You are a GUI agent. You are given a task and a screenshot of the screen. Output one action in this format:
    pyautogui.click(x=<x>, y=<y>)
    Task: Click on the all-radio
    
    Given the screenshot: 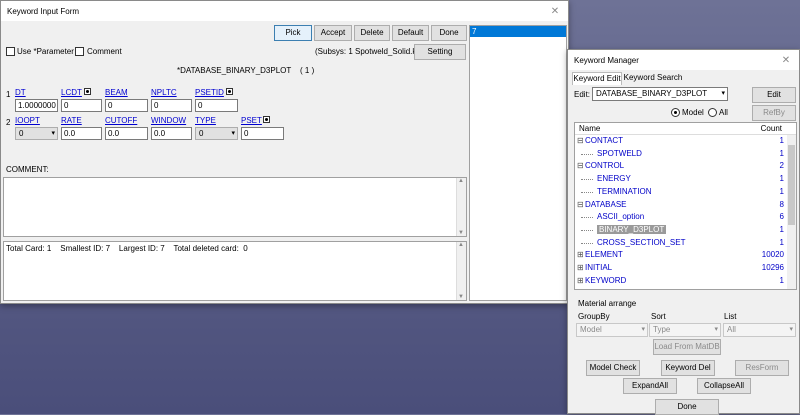 What is the action you would take?
    pyautogui.click(x=712, y=112)
    